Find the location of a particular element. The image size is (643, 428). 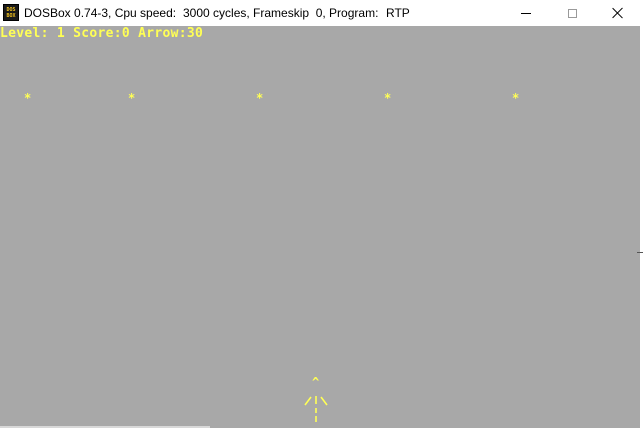

icon-text-bottom: BOX is located at coordinates (11, 15).